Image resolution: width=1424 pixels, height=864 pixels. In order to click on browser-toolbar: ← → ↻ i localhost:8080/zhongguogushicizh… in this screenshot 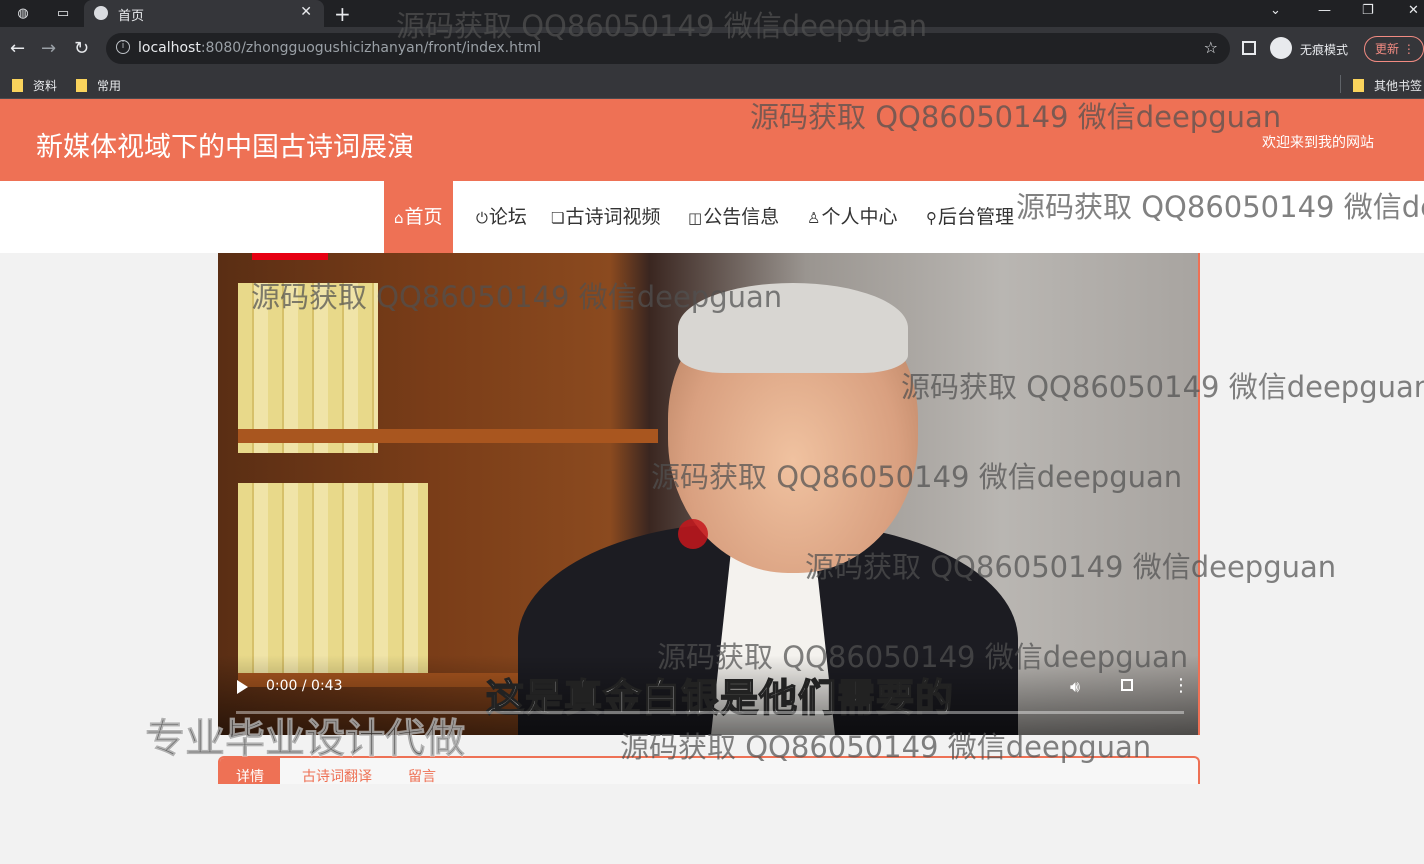, I will do `click(712, 49)`.